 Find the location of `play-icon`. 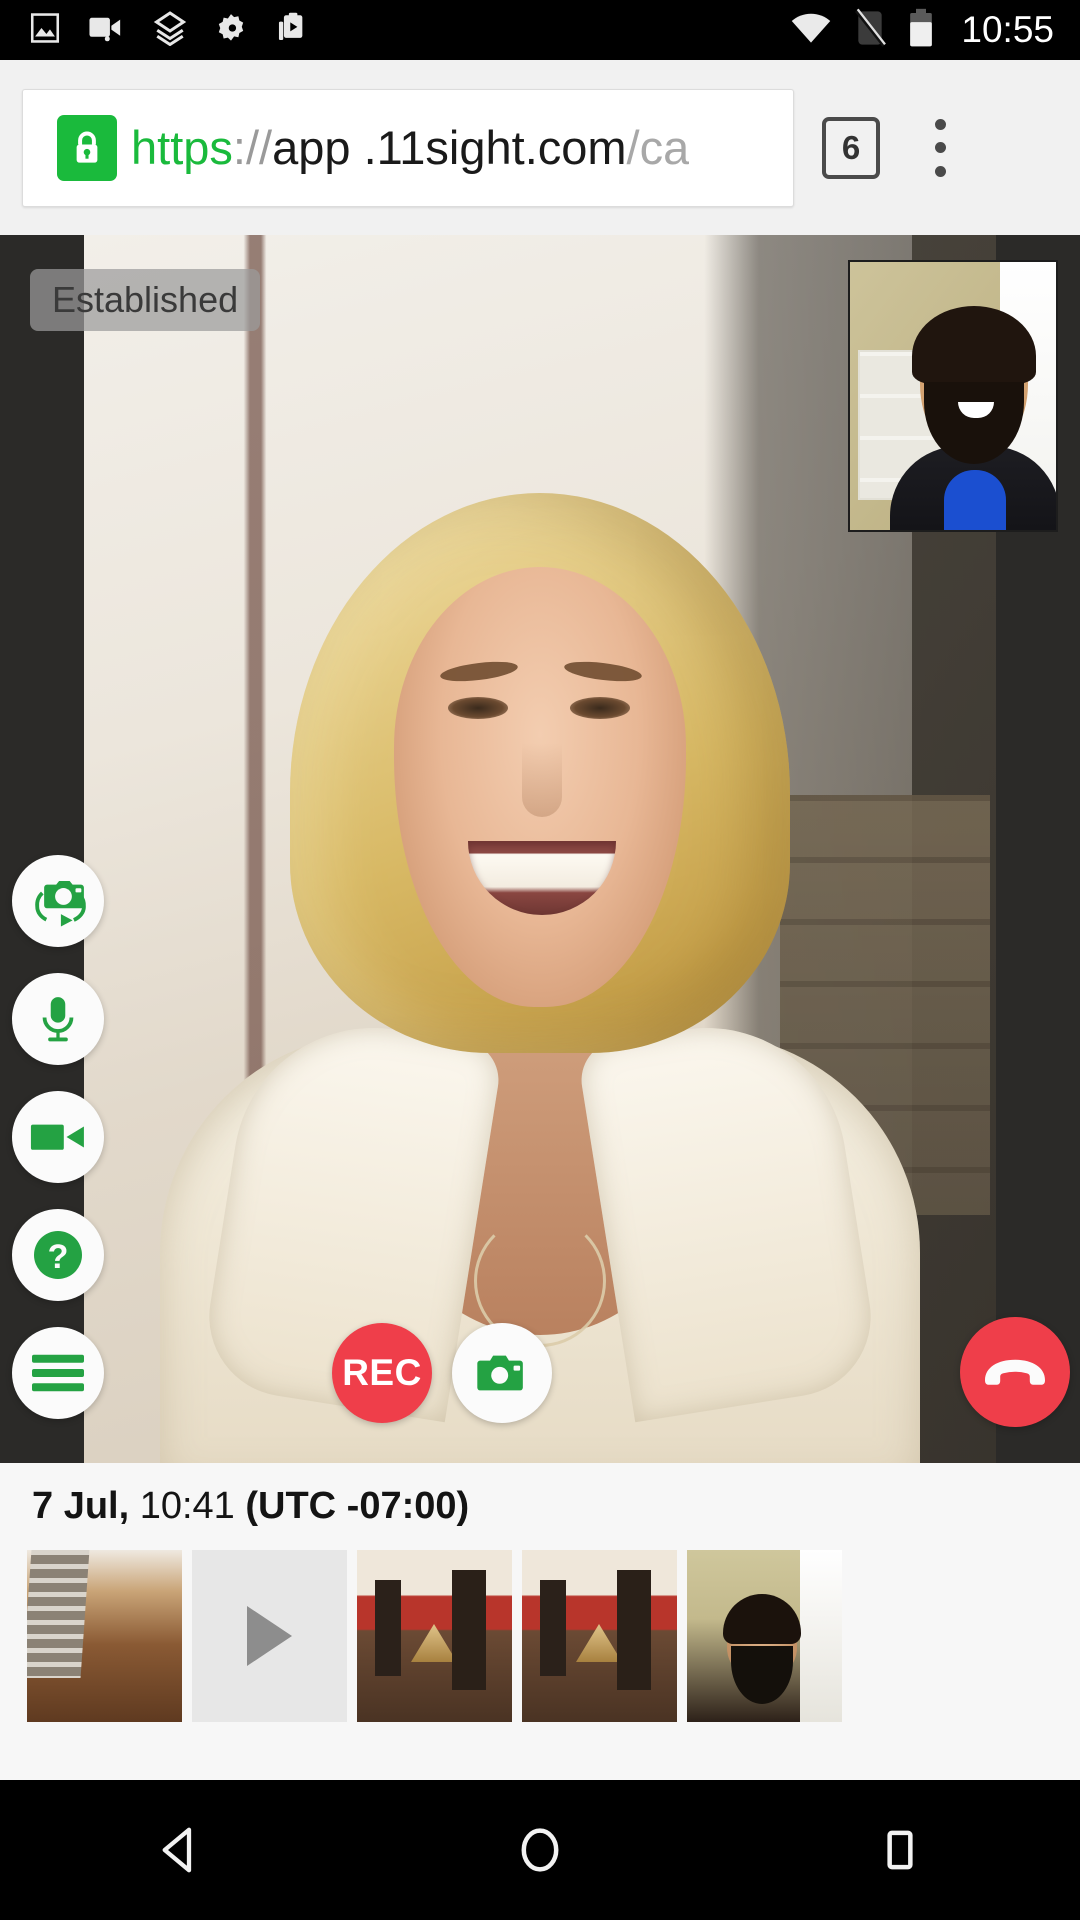

play-icon is located at coordinates (269, 1636).